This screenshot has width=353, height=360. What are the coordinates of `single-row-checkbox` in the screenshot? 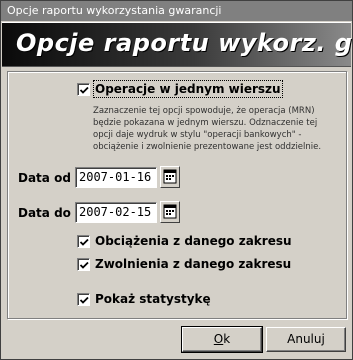 It's located at (83, 89).